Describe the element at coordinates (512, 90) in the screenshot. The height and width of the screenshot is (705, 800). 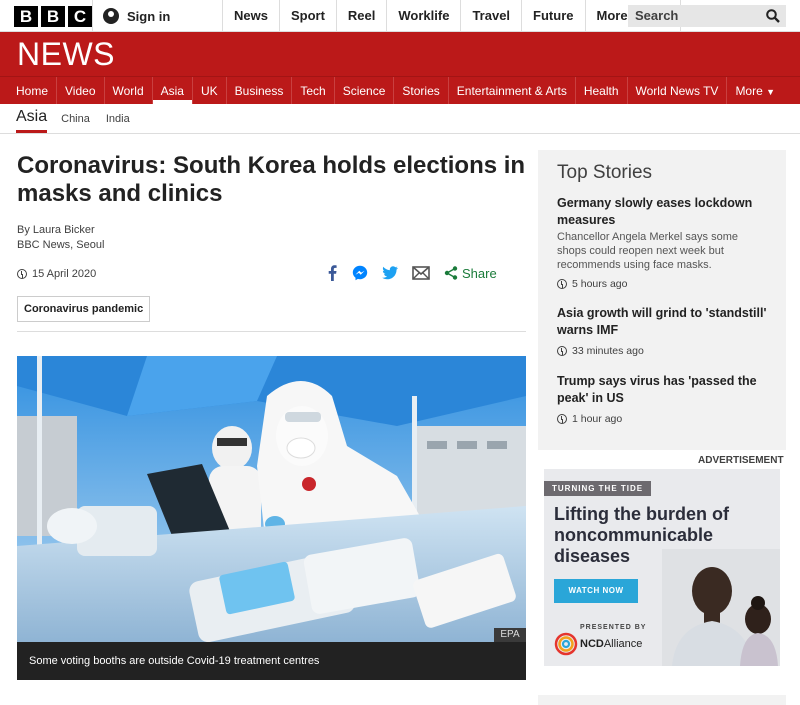
I see `nav-entertainment-arts: Entertainment & Arts` at that location.